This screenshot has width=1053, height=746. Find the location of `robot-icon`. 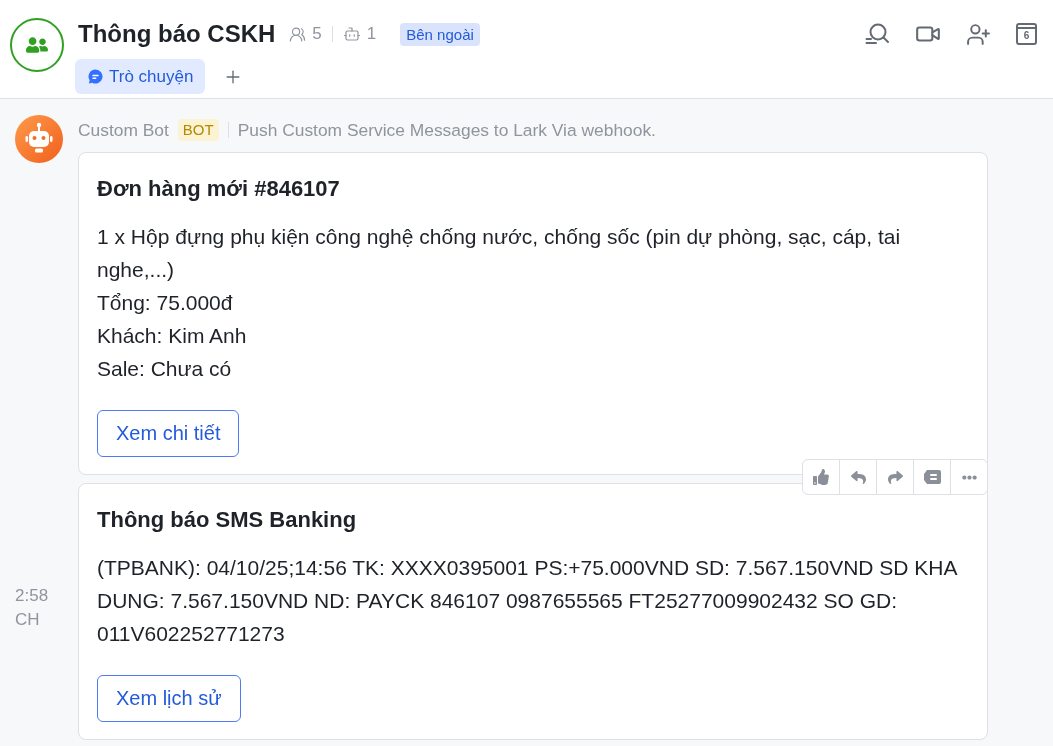

robot-icon is located at coordinates (39, 139).